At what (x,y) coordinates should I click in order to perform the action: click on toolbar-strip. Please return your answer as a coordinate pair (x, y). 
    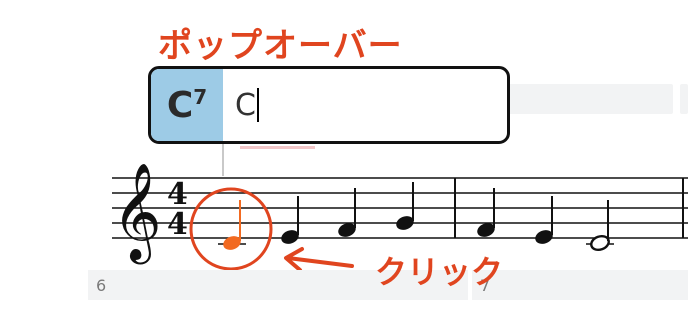
    Looking at the image, I should click on (589, 99).